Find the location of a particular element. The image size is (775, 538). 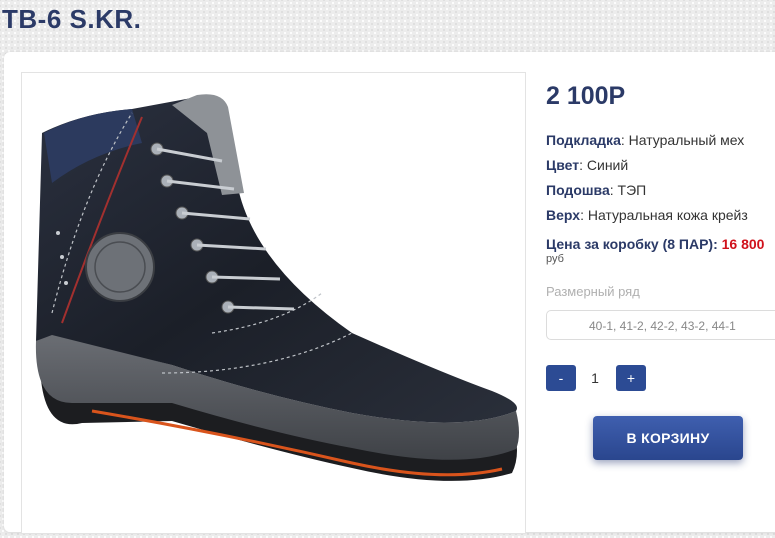

attr-value: ТЭП is located at coordinates (632, 190).